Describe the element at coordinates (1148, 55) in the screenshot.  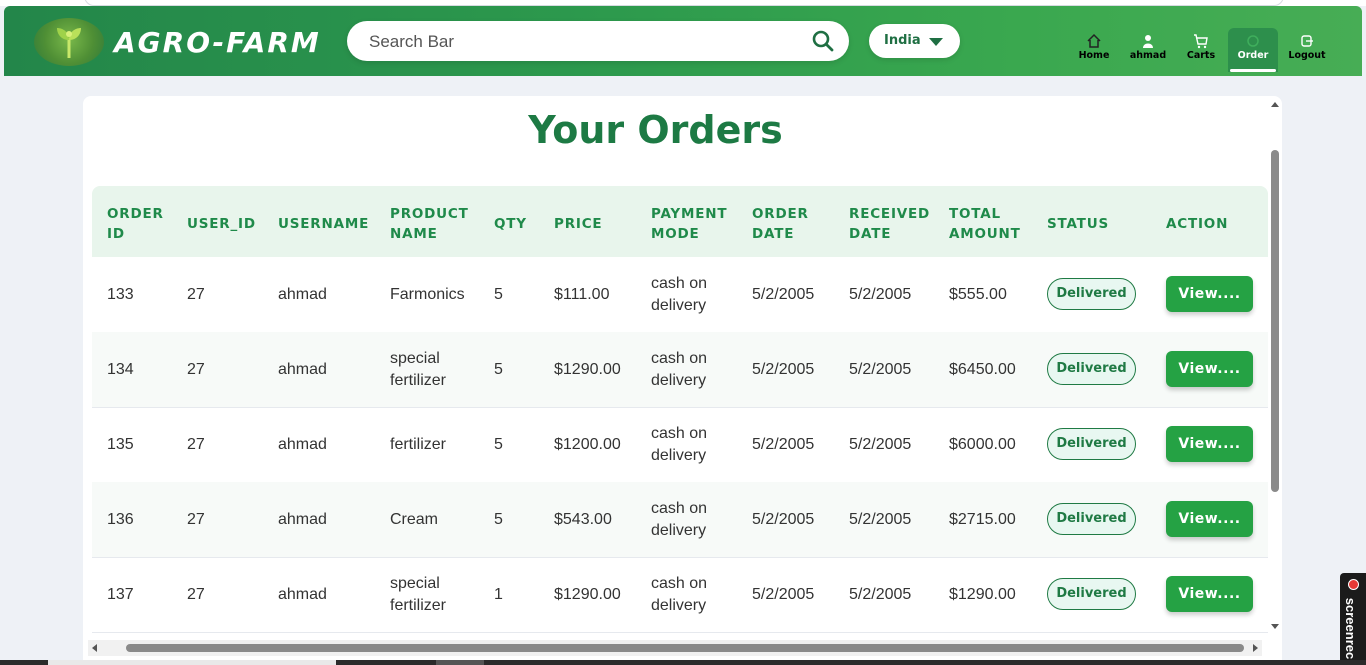
I see `nav-profile-label: ahmad` at that location.